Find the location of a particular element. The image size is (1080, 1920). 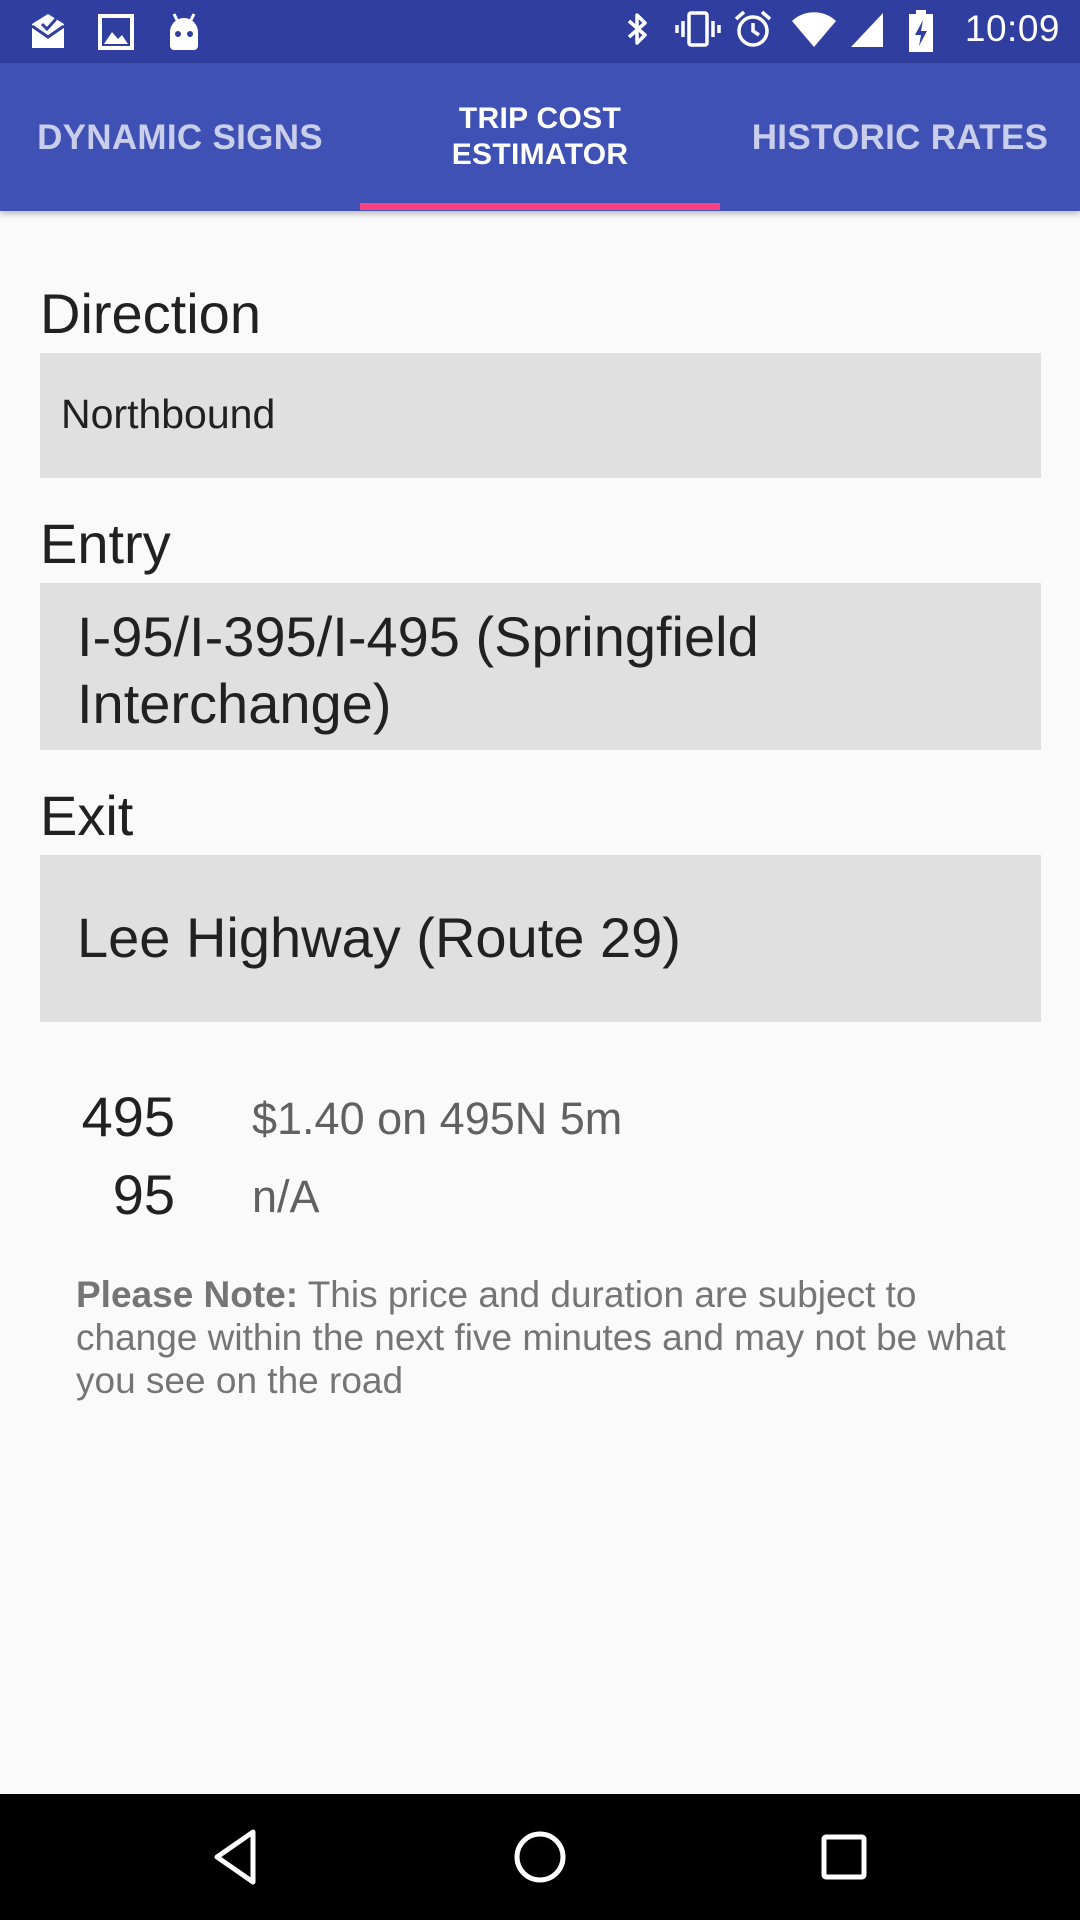

exit-label: Exit is located at coordinates (87, 815).